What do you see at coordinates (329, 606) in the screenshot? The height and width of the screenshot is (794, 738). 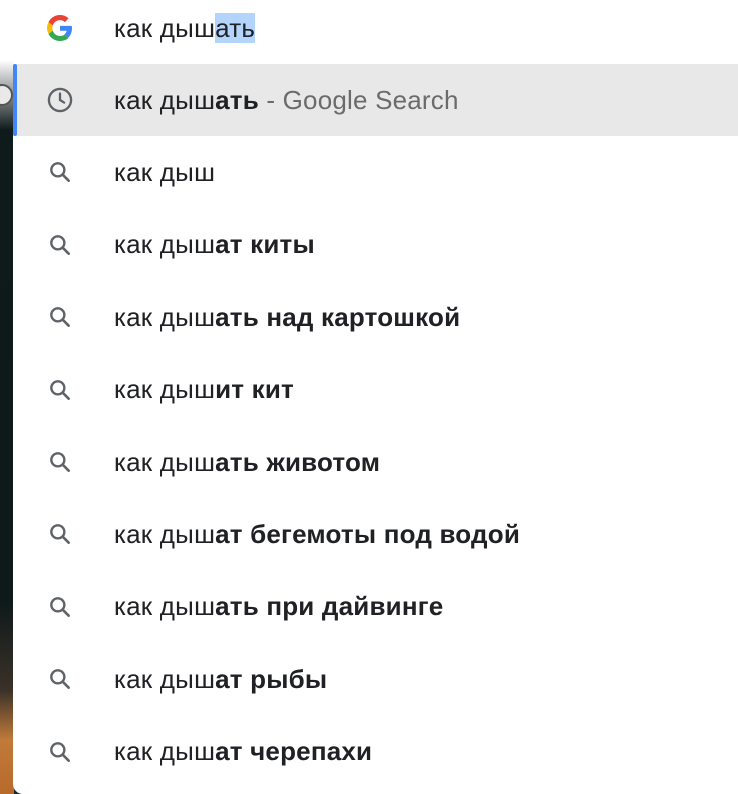 I see `suggestion-completion: ать при дайвинге` at bounding box center [329, 606].